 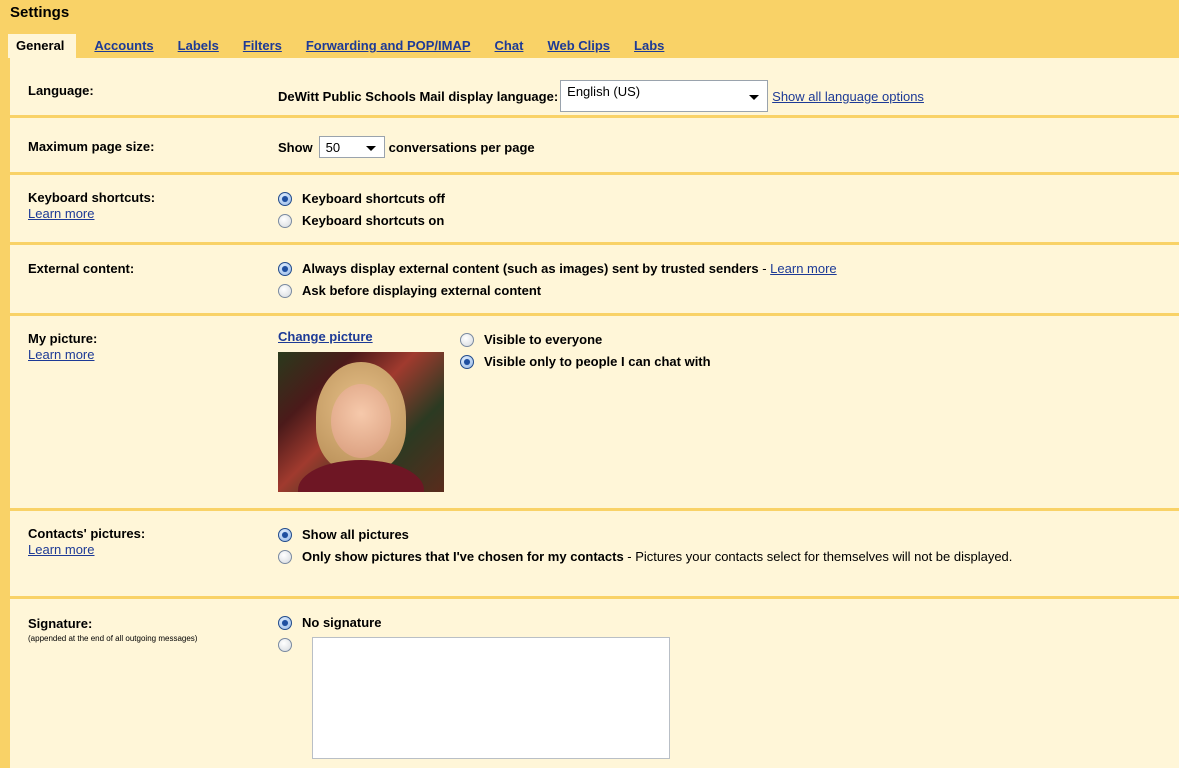 I want to click on show-all-pictures-label: Show all pictures, so click(x=355, y=534).